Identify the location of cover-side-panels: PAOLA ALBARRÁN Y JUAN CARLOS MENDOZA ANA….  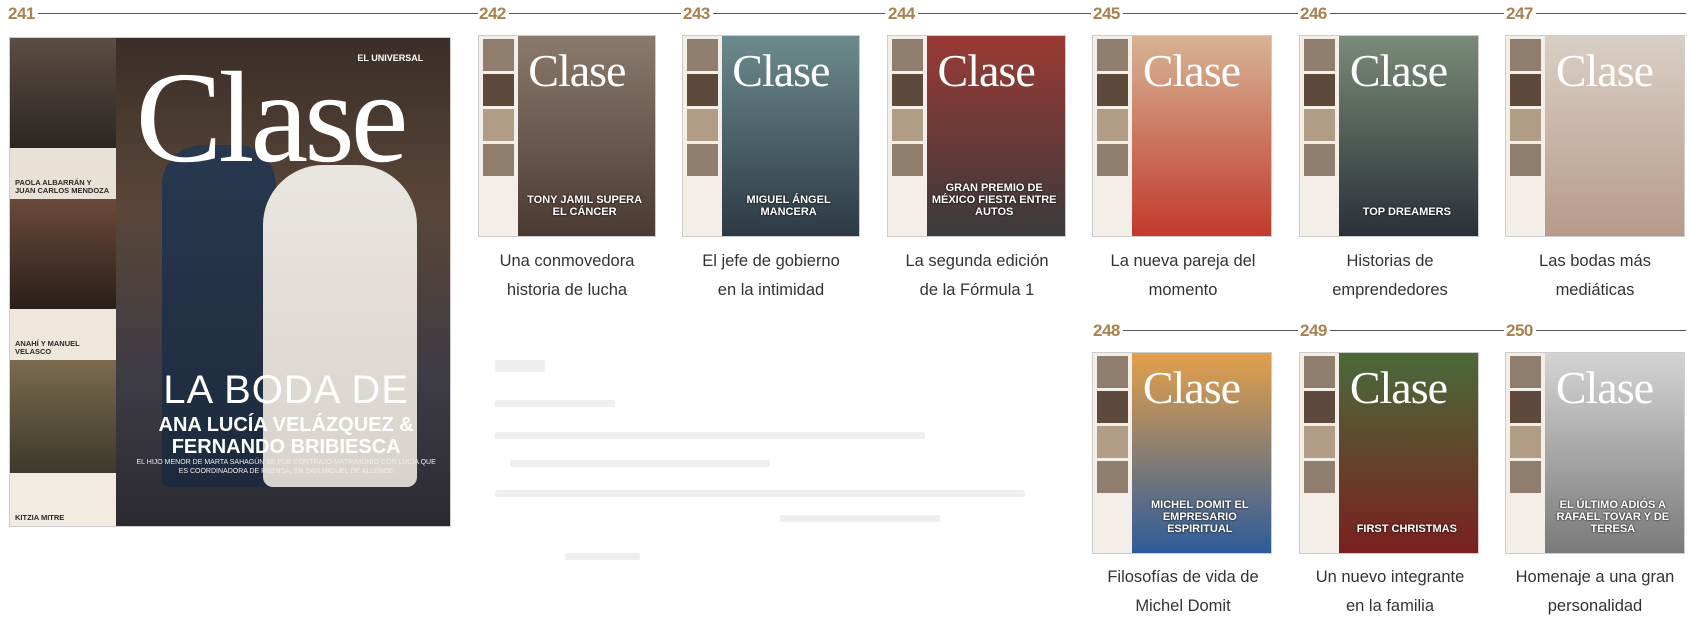
(63, 282).